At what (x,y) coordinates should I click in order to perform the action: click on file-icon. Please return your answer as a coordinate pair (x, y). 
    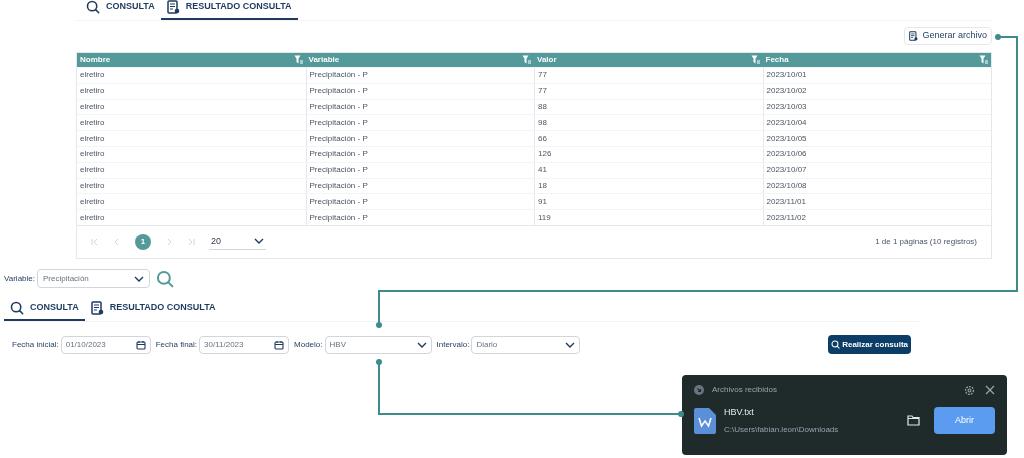
    Looking at the image, I should click on (705, 420).